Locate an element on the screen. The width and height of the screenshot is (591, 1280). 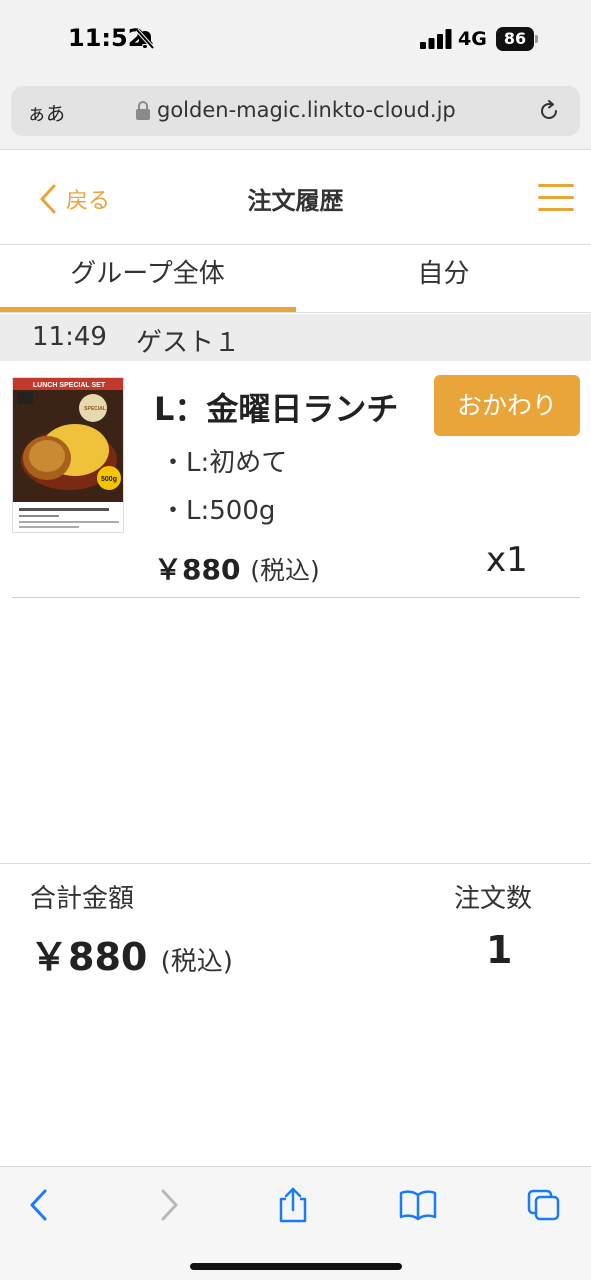
signal-icon is located at coordinates (436, 39).